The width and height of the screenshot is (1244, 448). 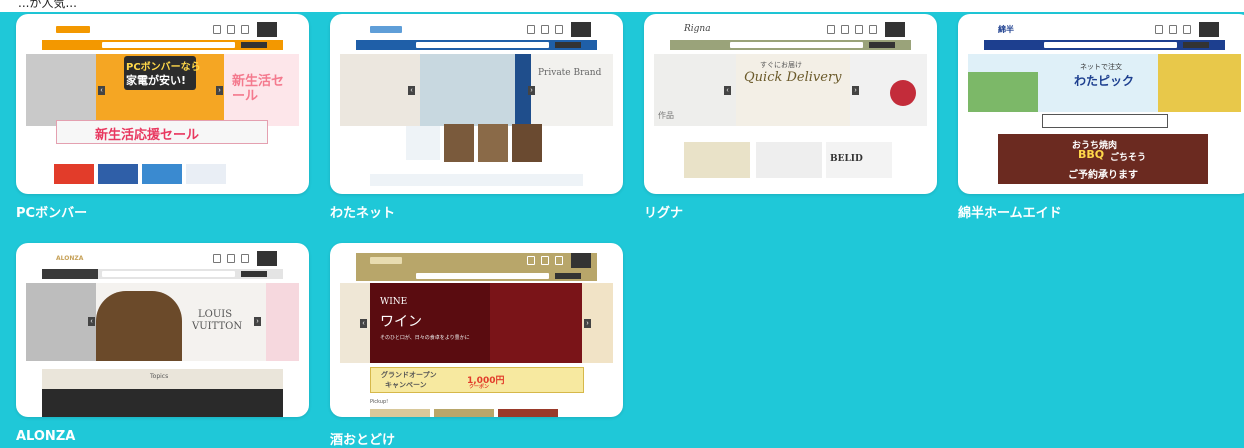 I want to click on bbq-line-2: BBQ, so click(x=1091, y=154).